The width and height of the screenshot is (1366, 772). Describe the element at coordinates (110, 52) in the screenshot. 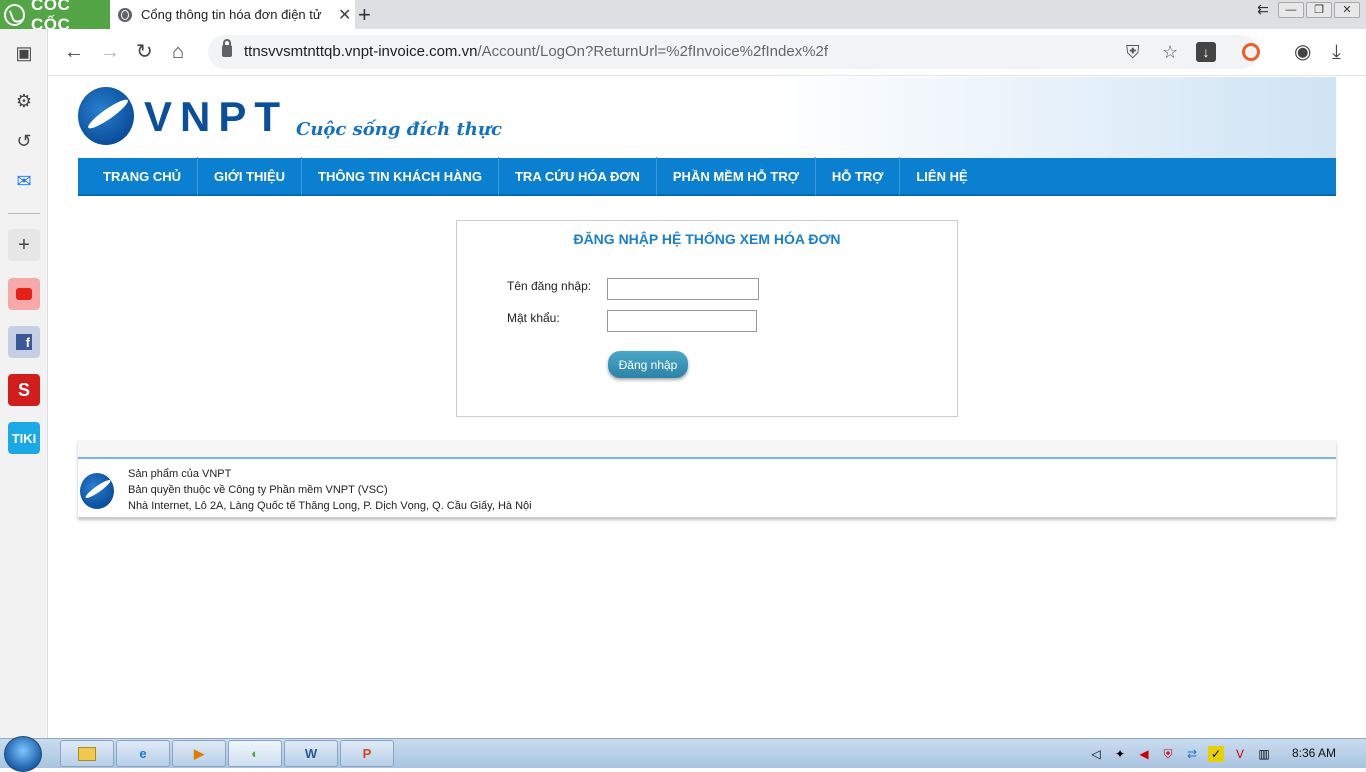

I see `forward-arrow-icon: →` at that location.